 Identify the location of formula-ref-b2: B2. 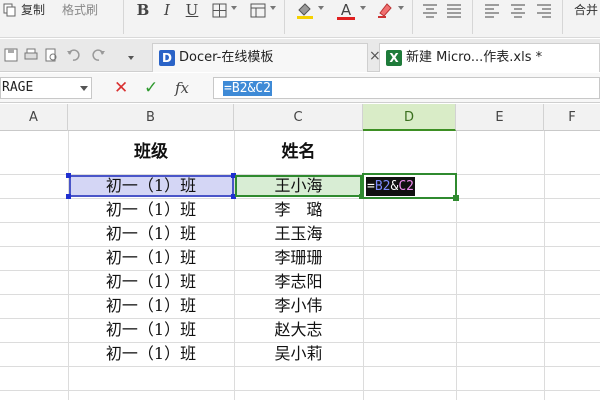
(382, 186).